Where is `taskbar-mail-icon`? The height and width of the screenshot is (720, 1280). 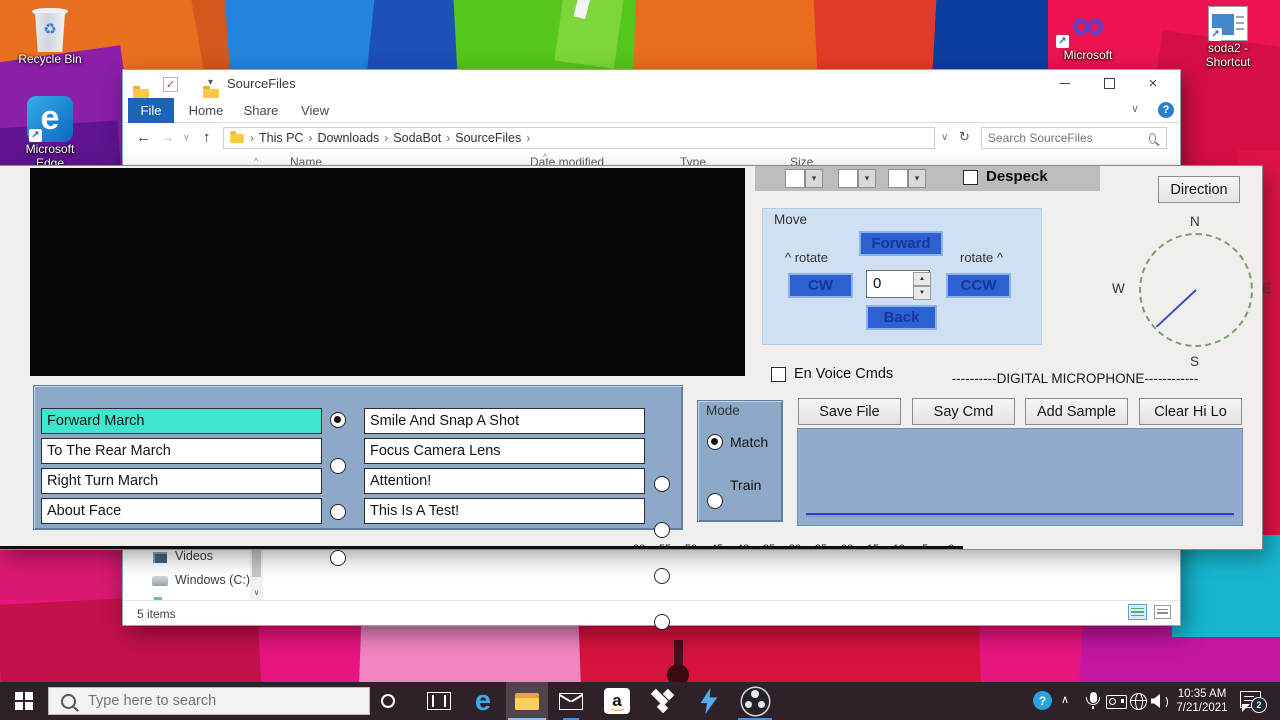 taskbar-mail-icon is located at coordinates (571, 701).